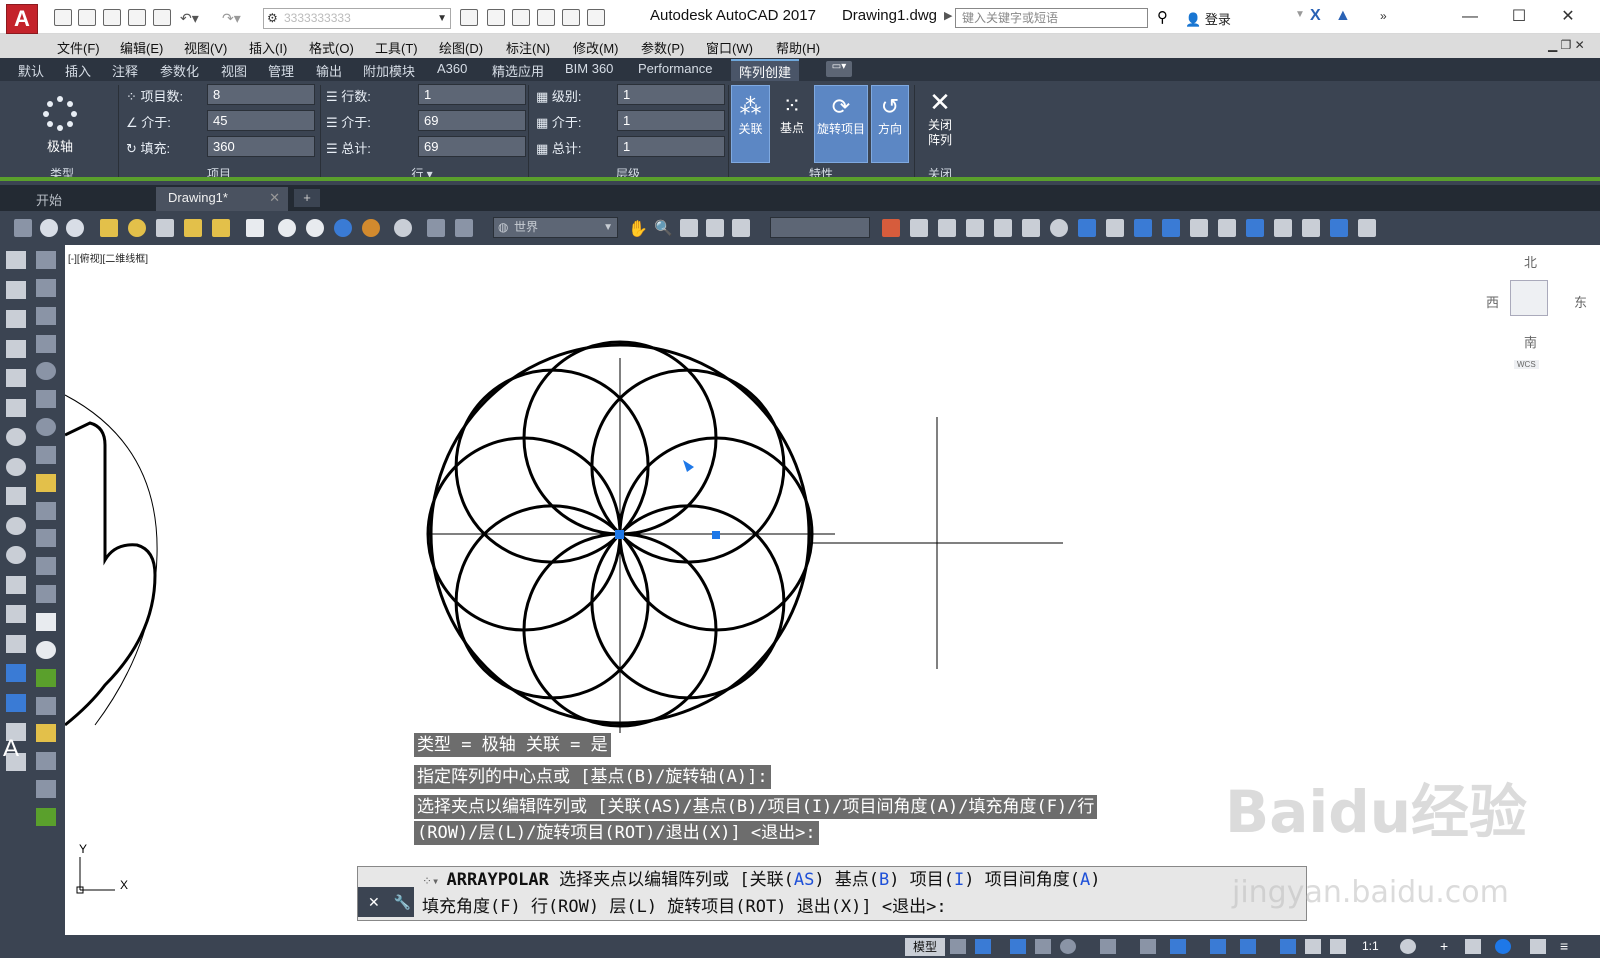  Describe the element at coordinates (46, 287) in the screenshot. I see `aligned-dim-icon` at that location.